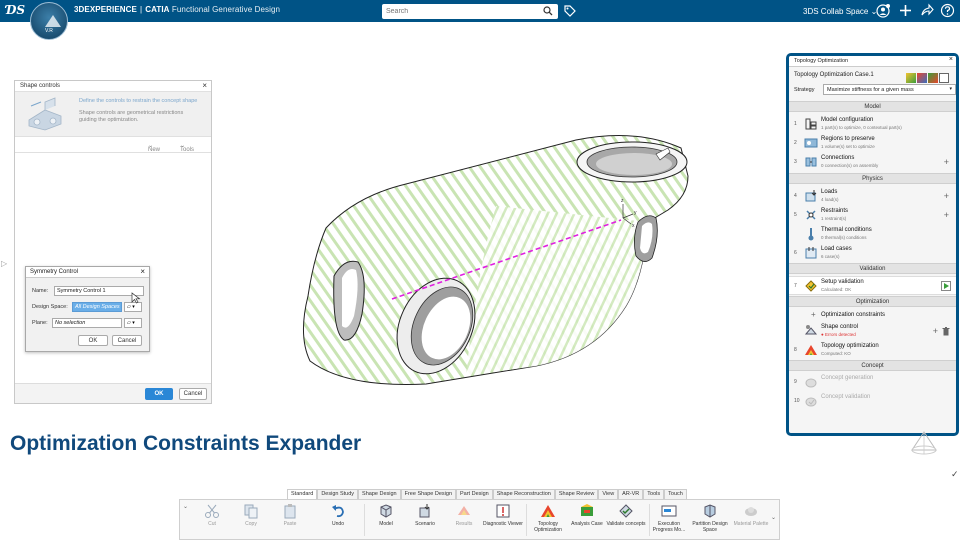 The image size is (960, 540). What do you see at coordinates (428, 494) in the screenshot?
I see `tab-free-shape-design: Free Shape Design` at bounding box center [428, 494].